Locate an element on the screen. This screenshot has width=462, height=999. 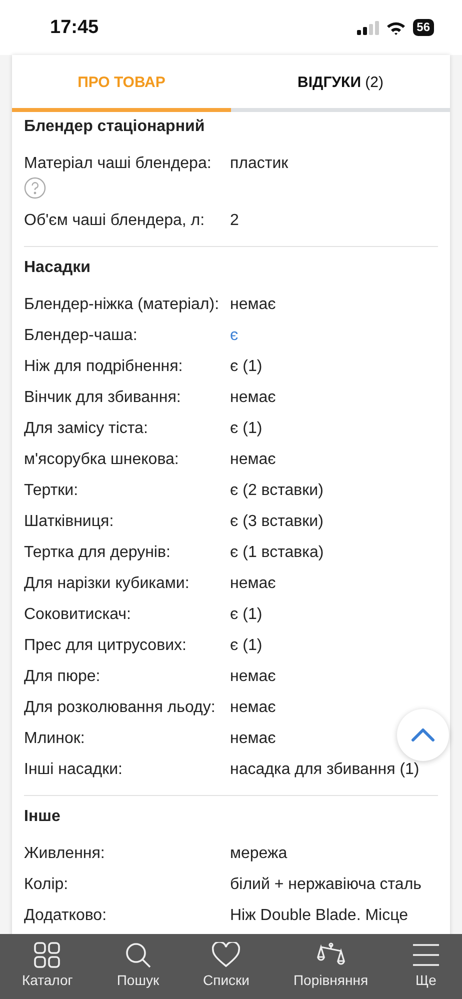
spec-label: Блендер-ніжка (матеріал): is located at coordinates (122, 304).